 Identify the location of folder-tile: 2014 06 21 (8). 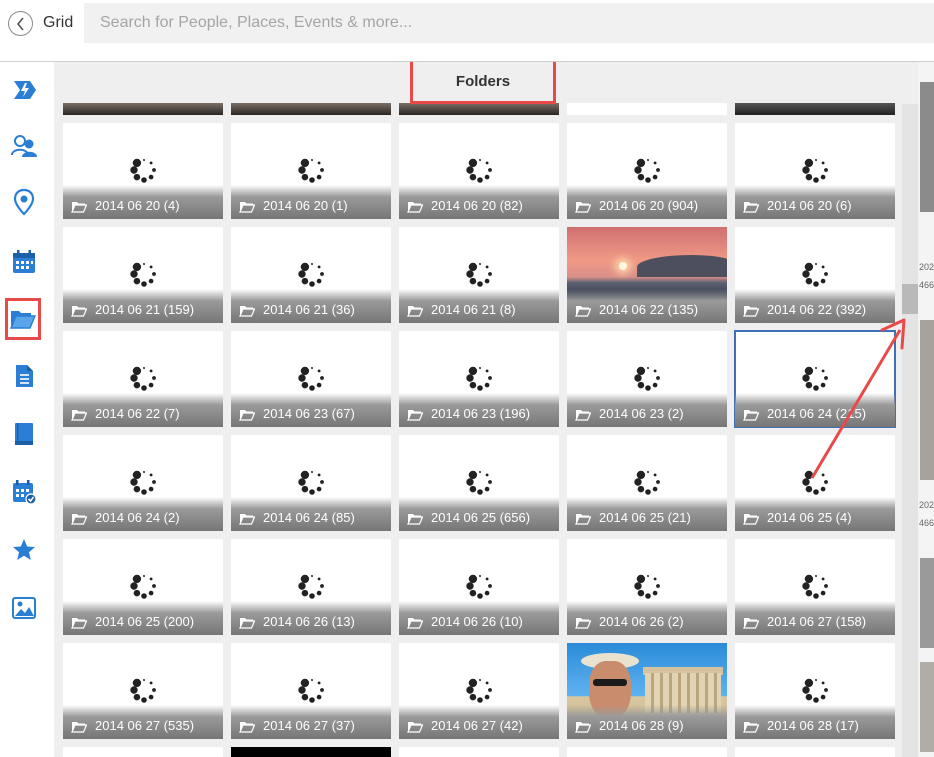
(479, 275).